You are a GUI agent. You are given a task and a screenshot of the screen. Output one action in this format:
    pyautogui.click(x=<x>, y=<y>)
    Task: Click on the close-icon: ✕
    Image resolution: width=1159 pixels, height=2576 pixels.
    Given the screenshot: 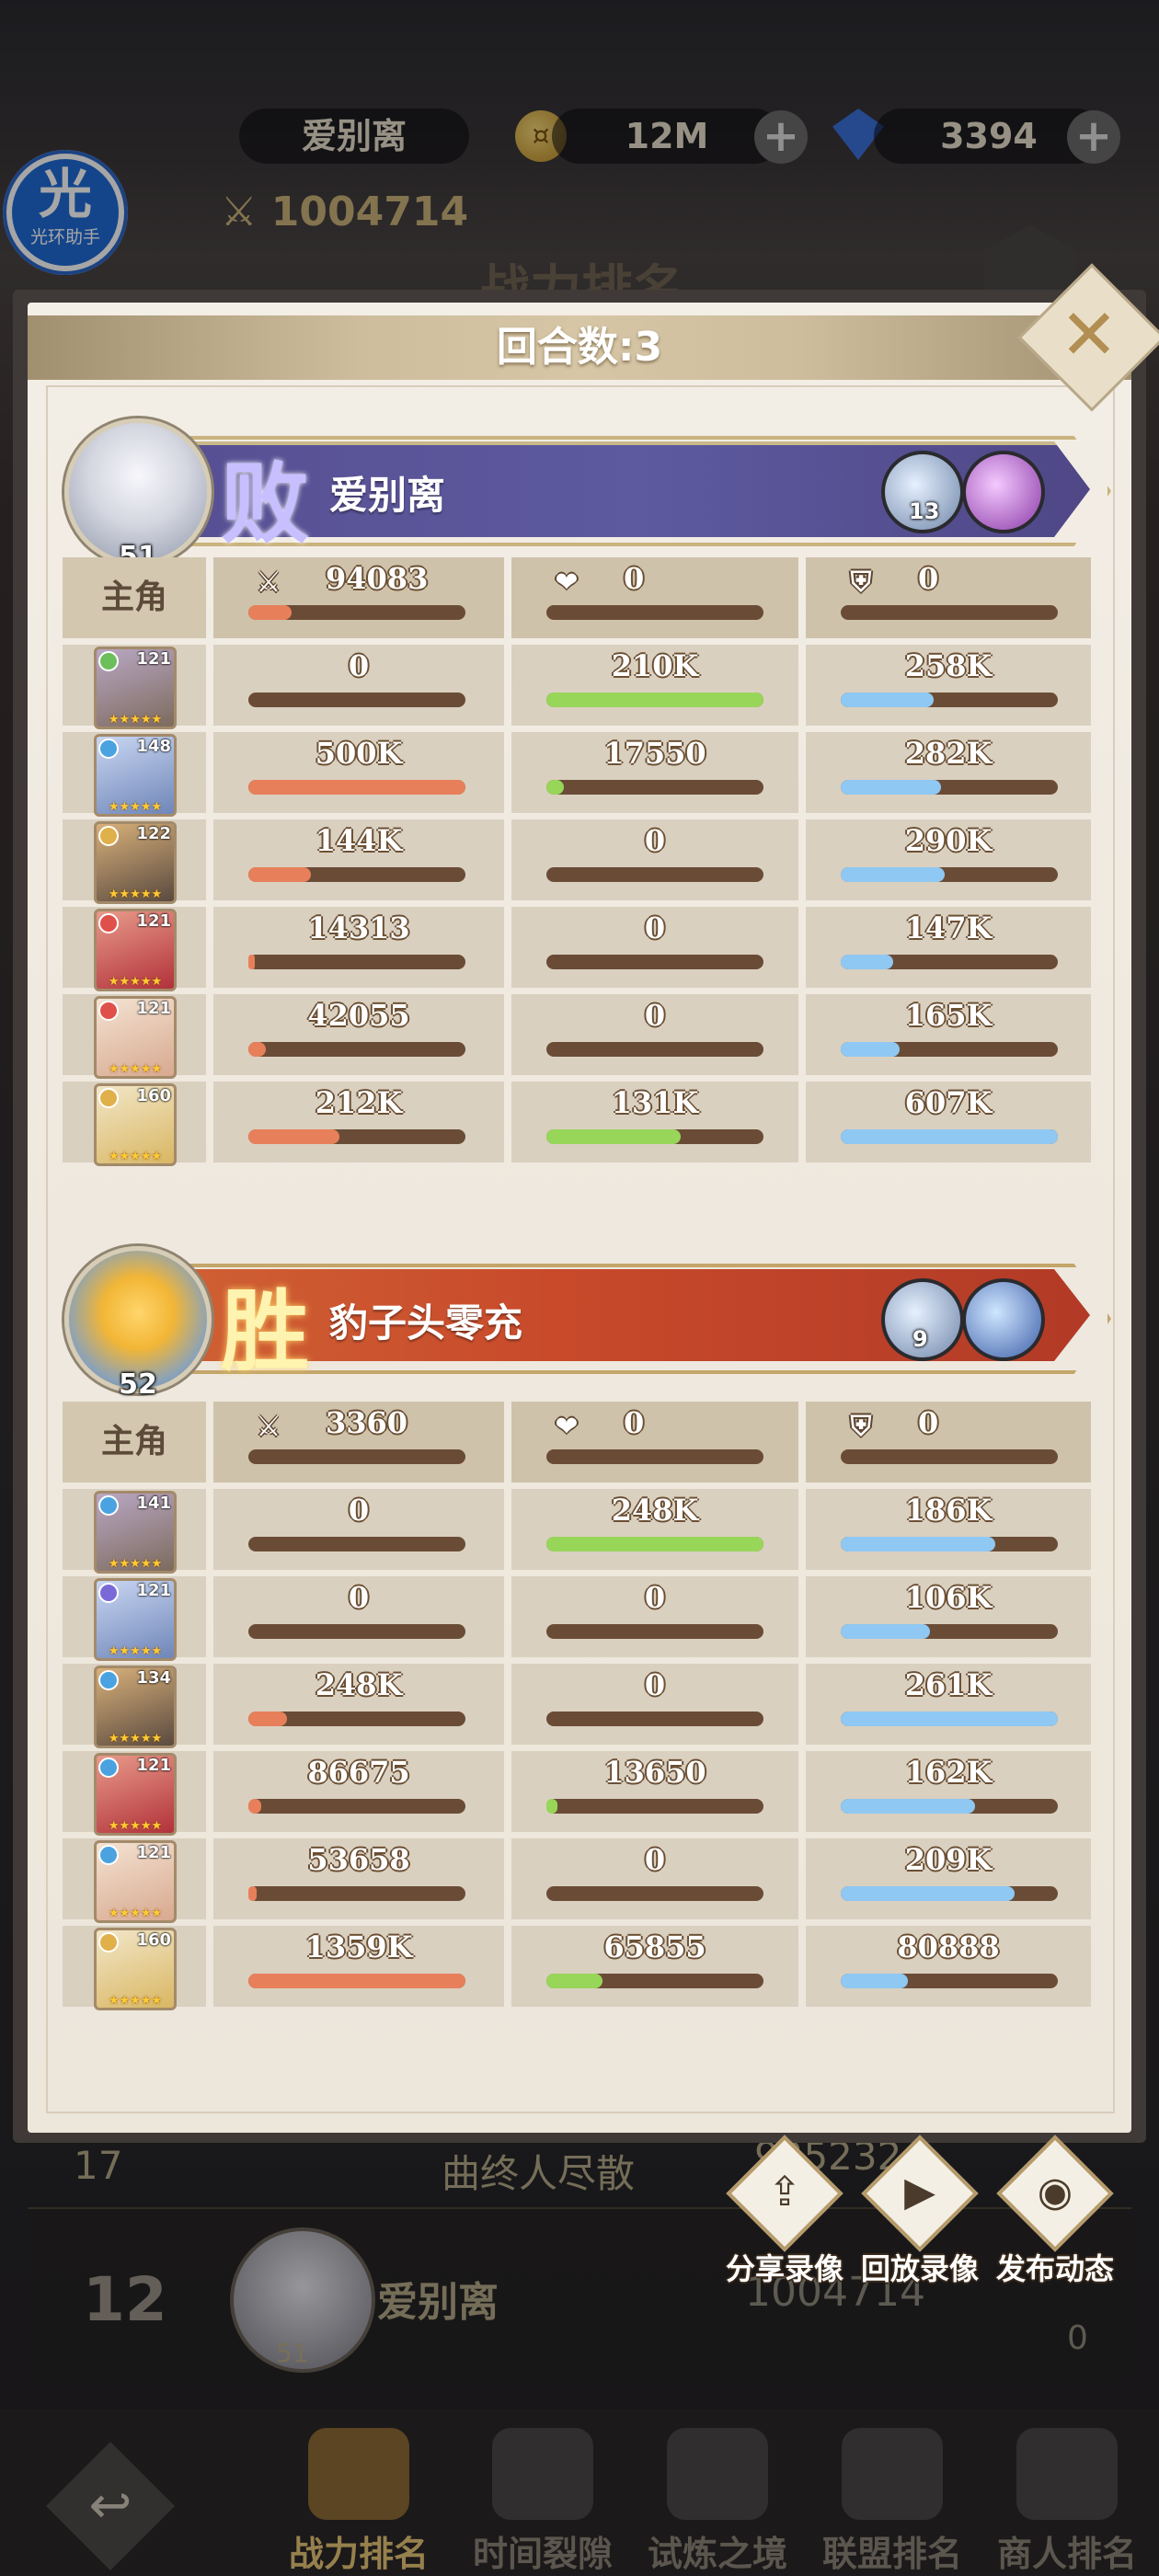 What is the action you would take?
    pyautogui.click(x=1089, y=334)
    